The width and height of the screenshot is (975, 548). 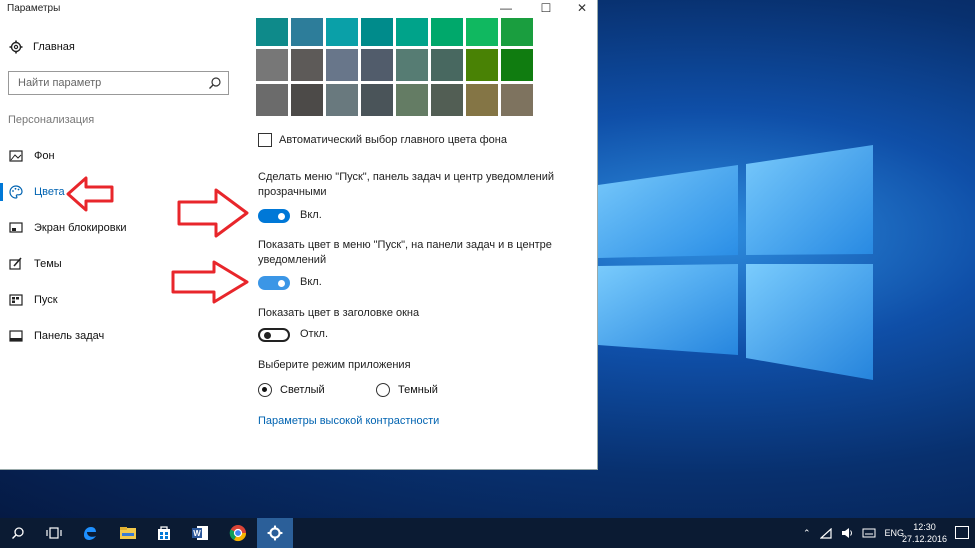 What do you see at coordinates (60, 83) in the screenshot?
I see `search-placeholder: Найти параметр` at bounding box center [60, 83].